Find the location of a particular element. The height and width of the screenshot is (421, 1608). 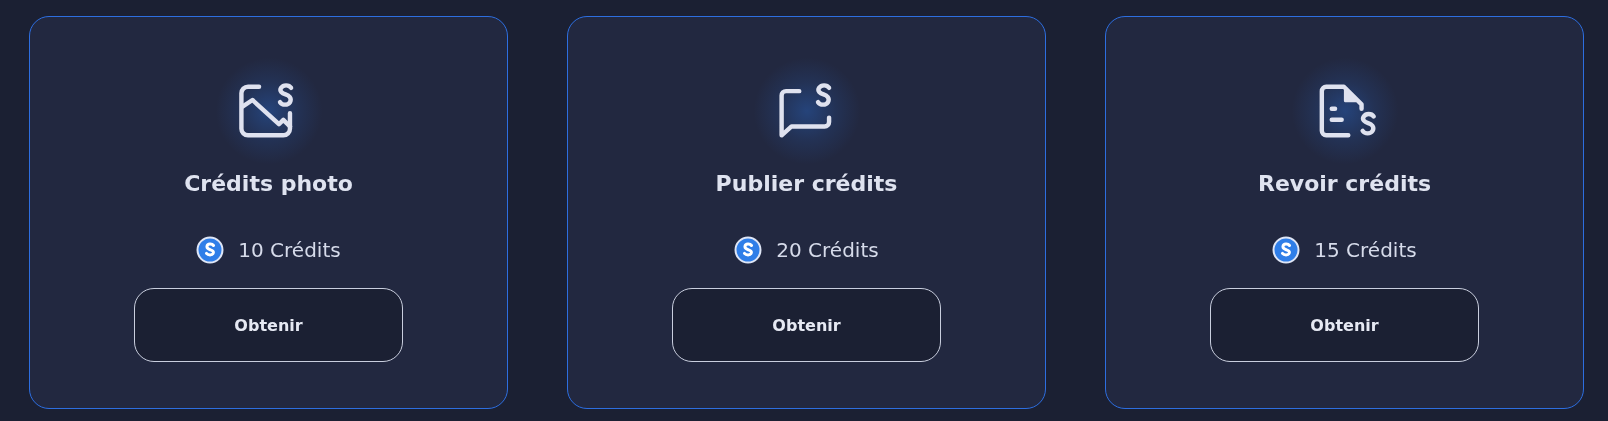

credit-price: 20 Crédits is located at coordinates (827, 250).